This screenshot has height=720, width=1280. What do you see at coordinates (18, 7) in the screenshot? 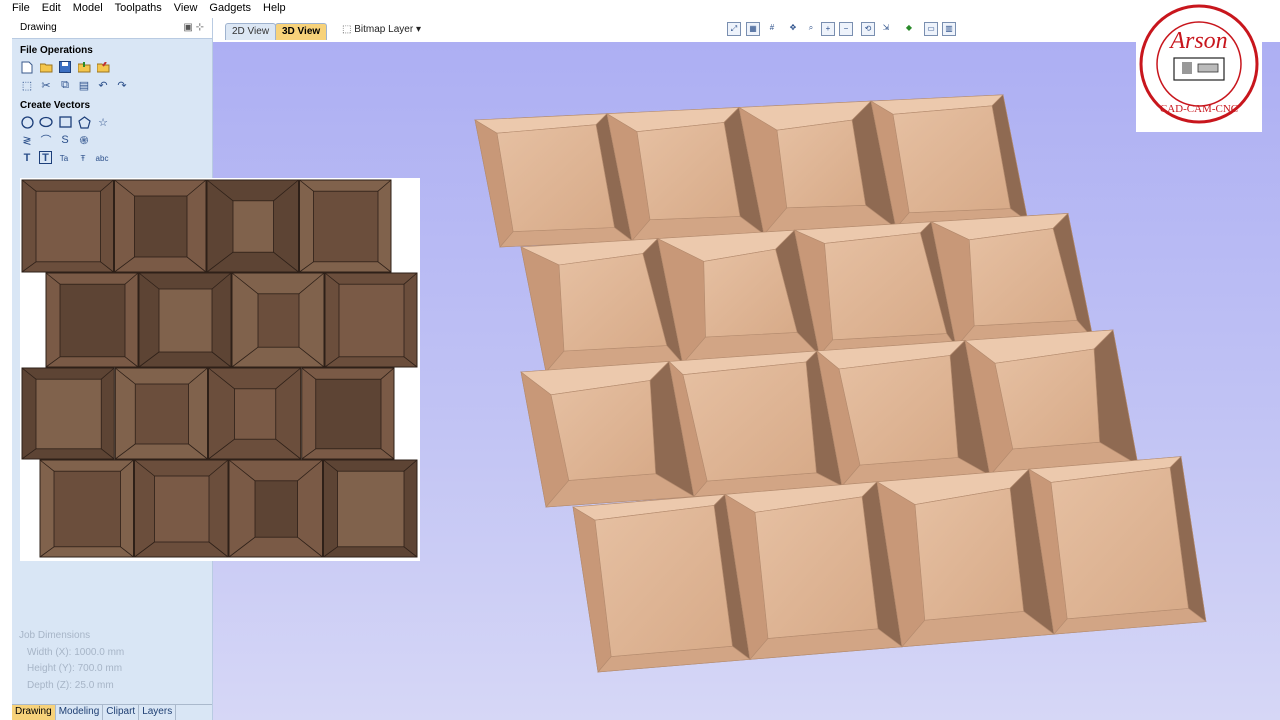
I see `menu-file: File` at bounding box center [18, 7].